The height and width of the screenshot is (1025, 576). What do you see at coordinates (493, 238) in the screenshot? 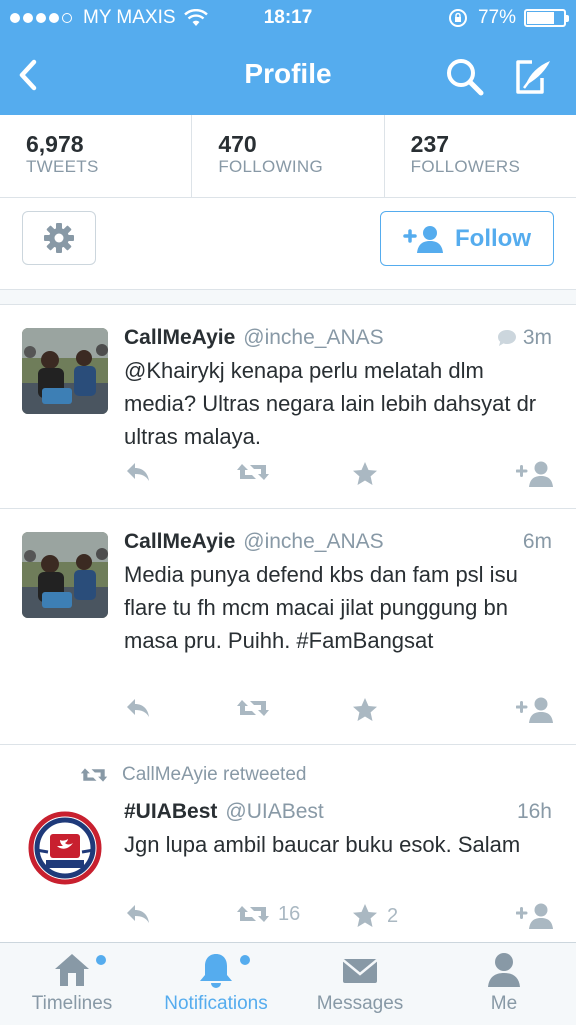
I see `follow-label: Follow` at bounding box center [493, 238].